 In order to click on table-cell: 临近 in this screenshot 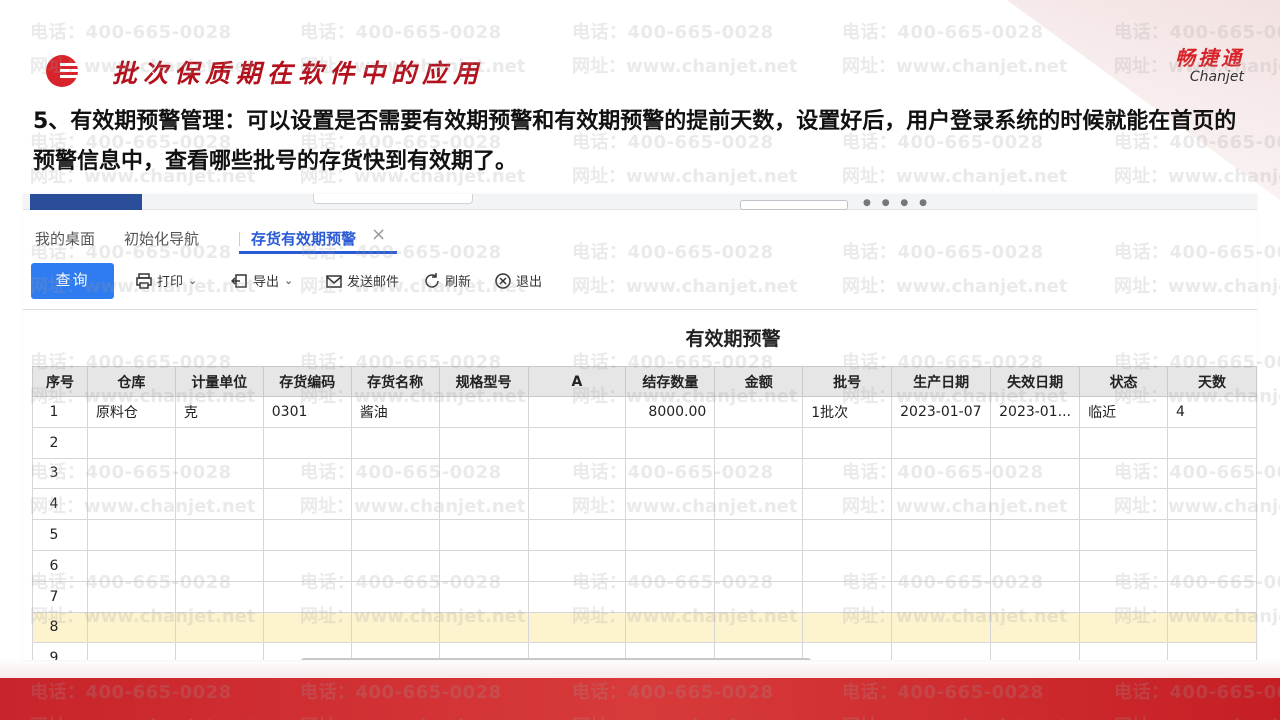, I will do `click(1124, 412)`.